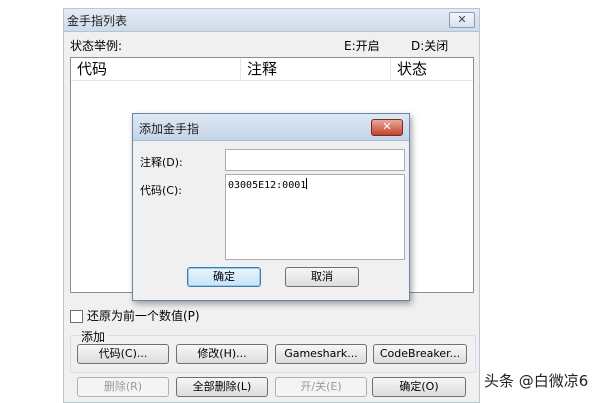 This screenshot has width=600, height=403. Describe the element at coordinates (322, 277) in the screenshot. I see `dialog-cancel-button: 取消` at that location.